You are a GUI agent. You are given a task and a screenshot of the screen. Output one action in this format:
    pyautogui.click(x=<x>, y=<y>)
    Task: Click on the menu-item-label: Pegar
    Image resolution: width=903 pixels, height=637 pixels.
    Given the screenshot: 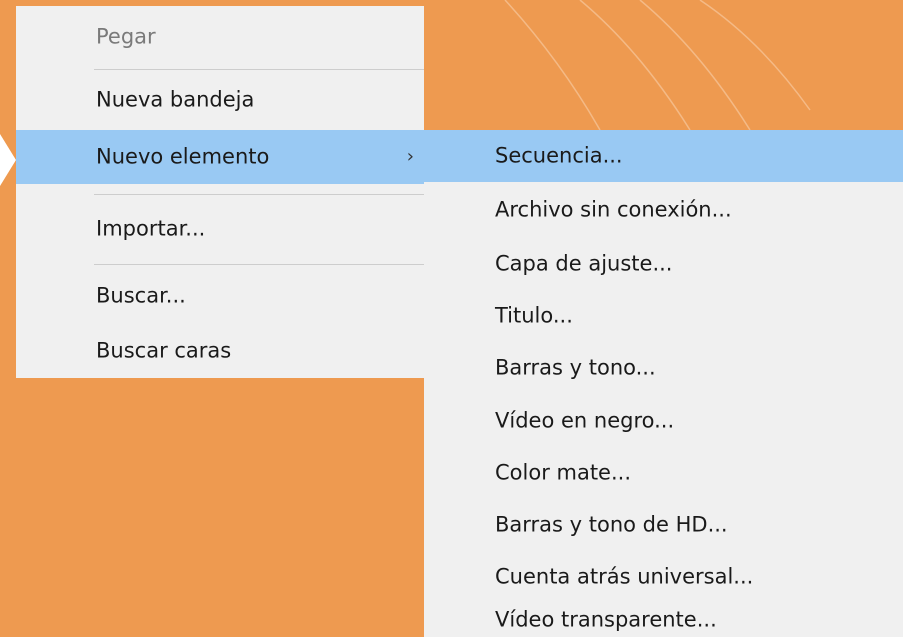 What is the action you would take?
    pyautogui.click(x=126, y=36)
    